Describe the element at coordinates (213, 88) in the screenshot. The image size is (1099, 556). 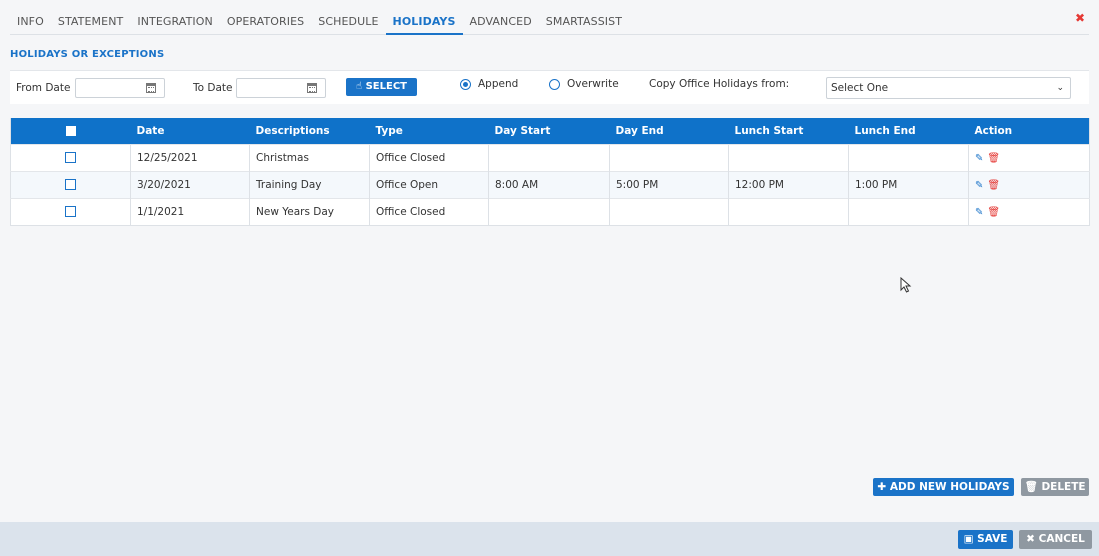
I see `to-date-label: To Date` at that location.